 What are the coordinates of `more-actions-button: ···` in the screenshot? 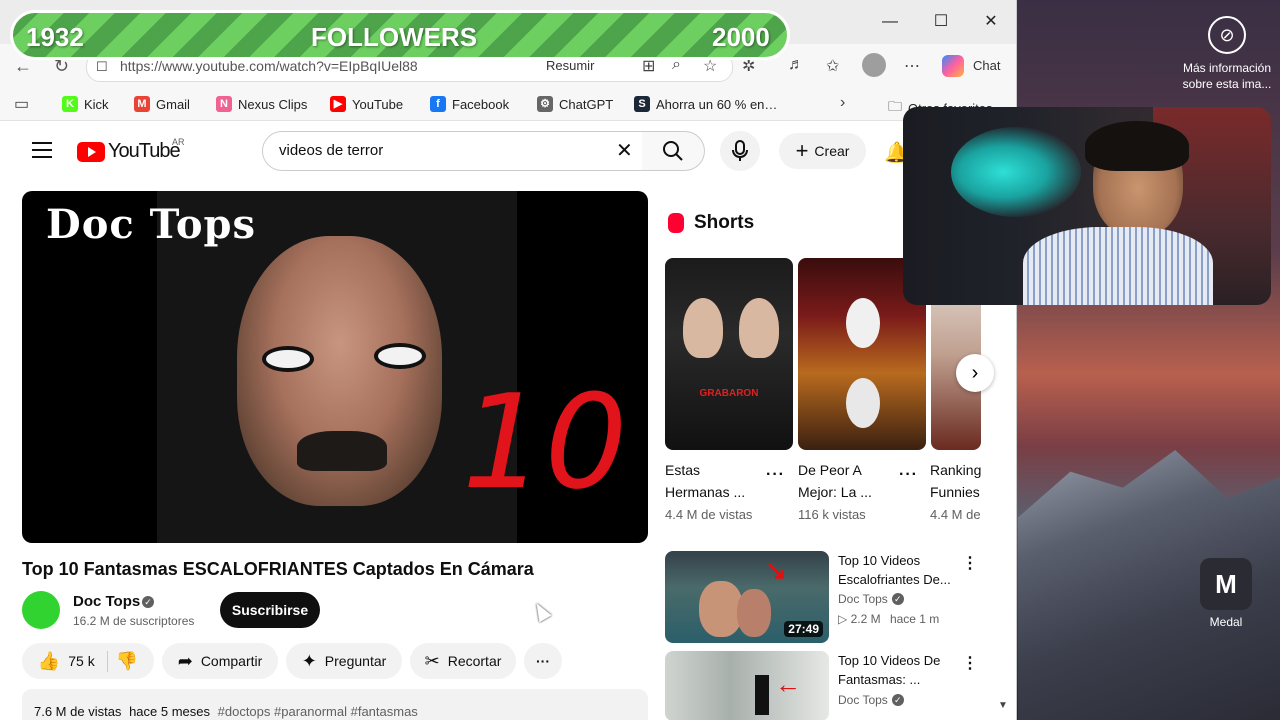 It's located at (543, 661).